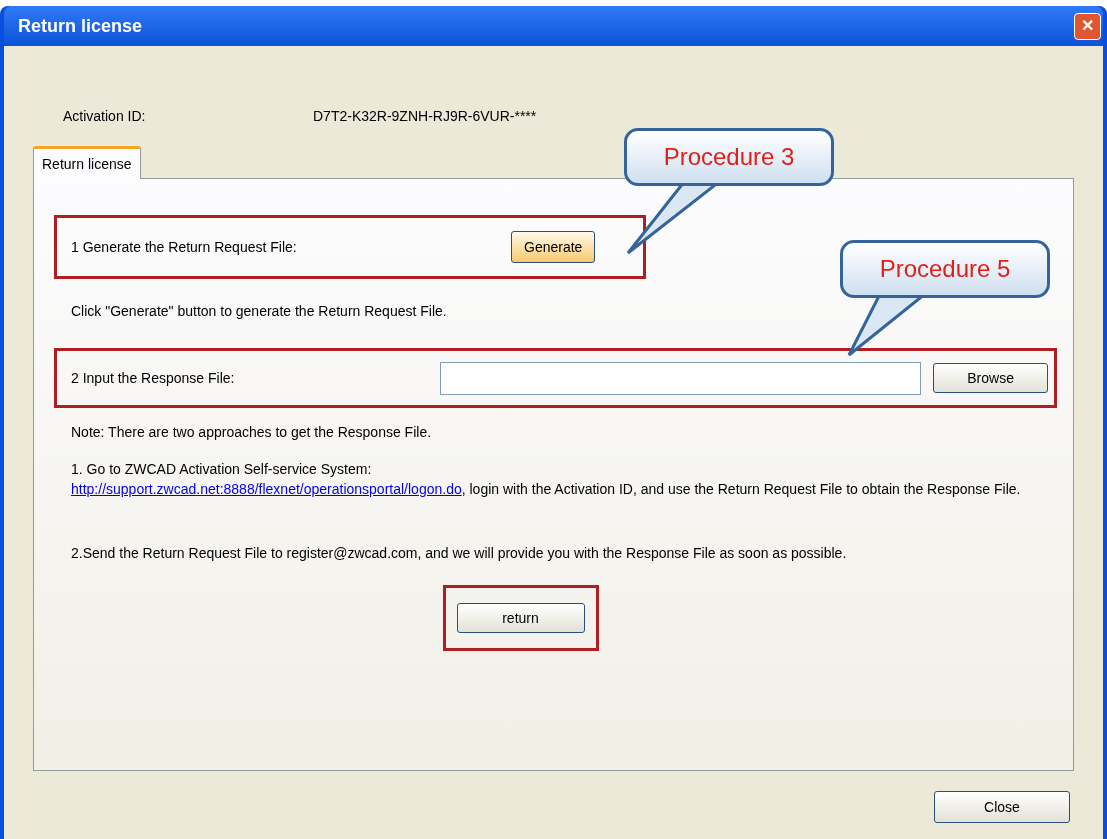 Image resolution: width=1107 pixels, height=839 pixels. What do you see at coordinates (546, 479) in the screenshot?
I see `approach-paragraph: 1. Go to ZWCAD Activation Self-service System: http://support.zwcad.net:8888/flexnet/operationsportal/logon.do, login with the Activation ID, and use the Return Request File to obtain the Response File.` at bounding box center [546, 479].